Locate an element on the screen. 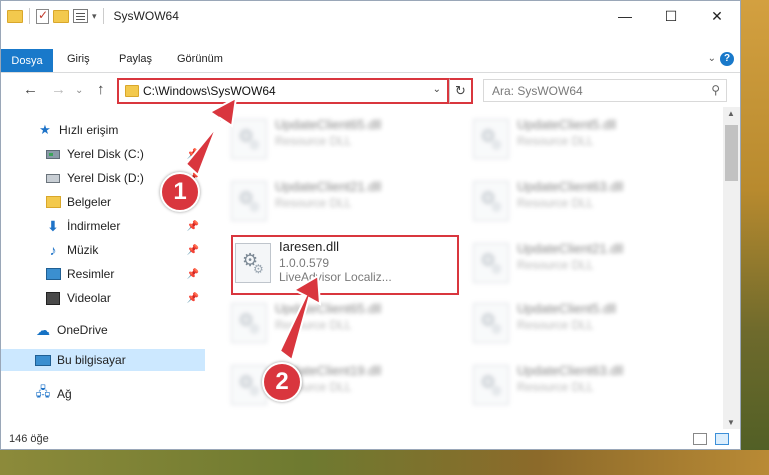  sidebar-item-videos: Videolar 📌 is located at coordinates (103, 298).